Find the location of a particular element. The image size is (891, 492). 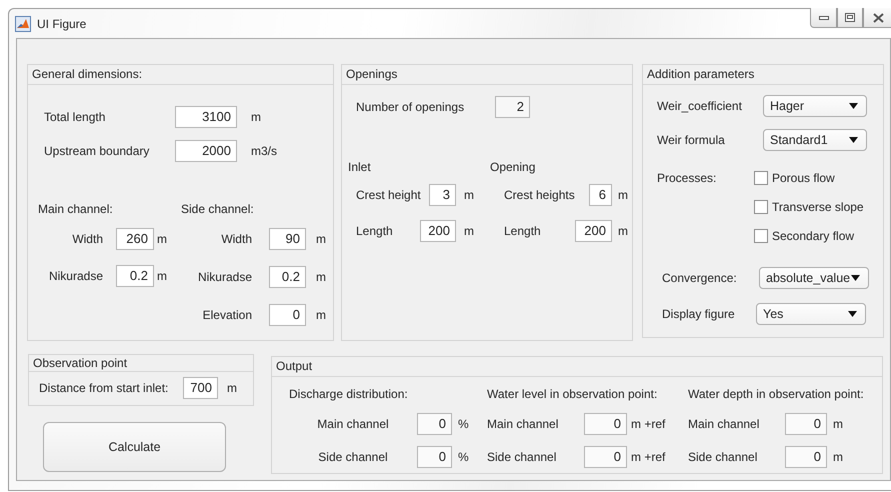

minimize-button is located at coordinates (823, 18).